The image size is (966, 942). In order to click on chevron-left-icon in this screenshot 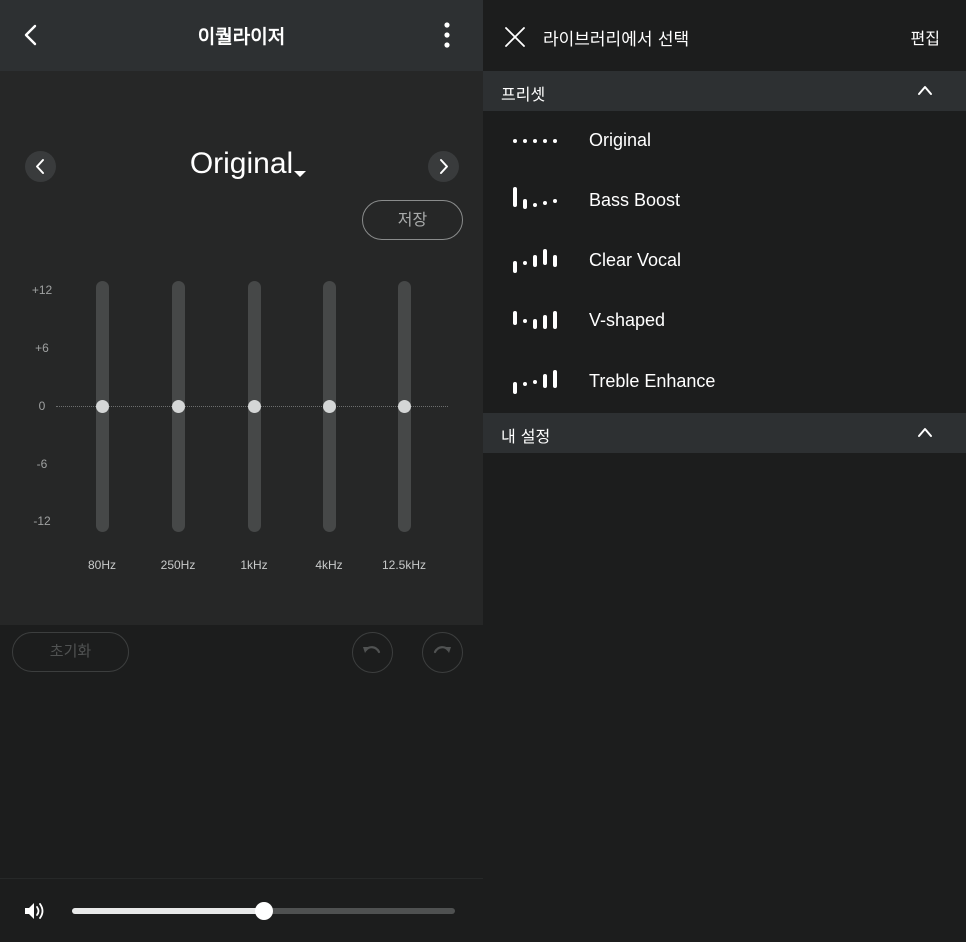, I will do `click(40, 166)`.